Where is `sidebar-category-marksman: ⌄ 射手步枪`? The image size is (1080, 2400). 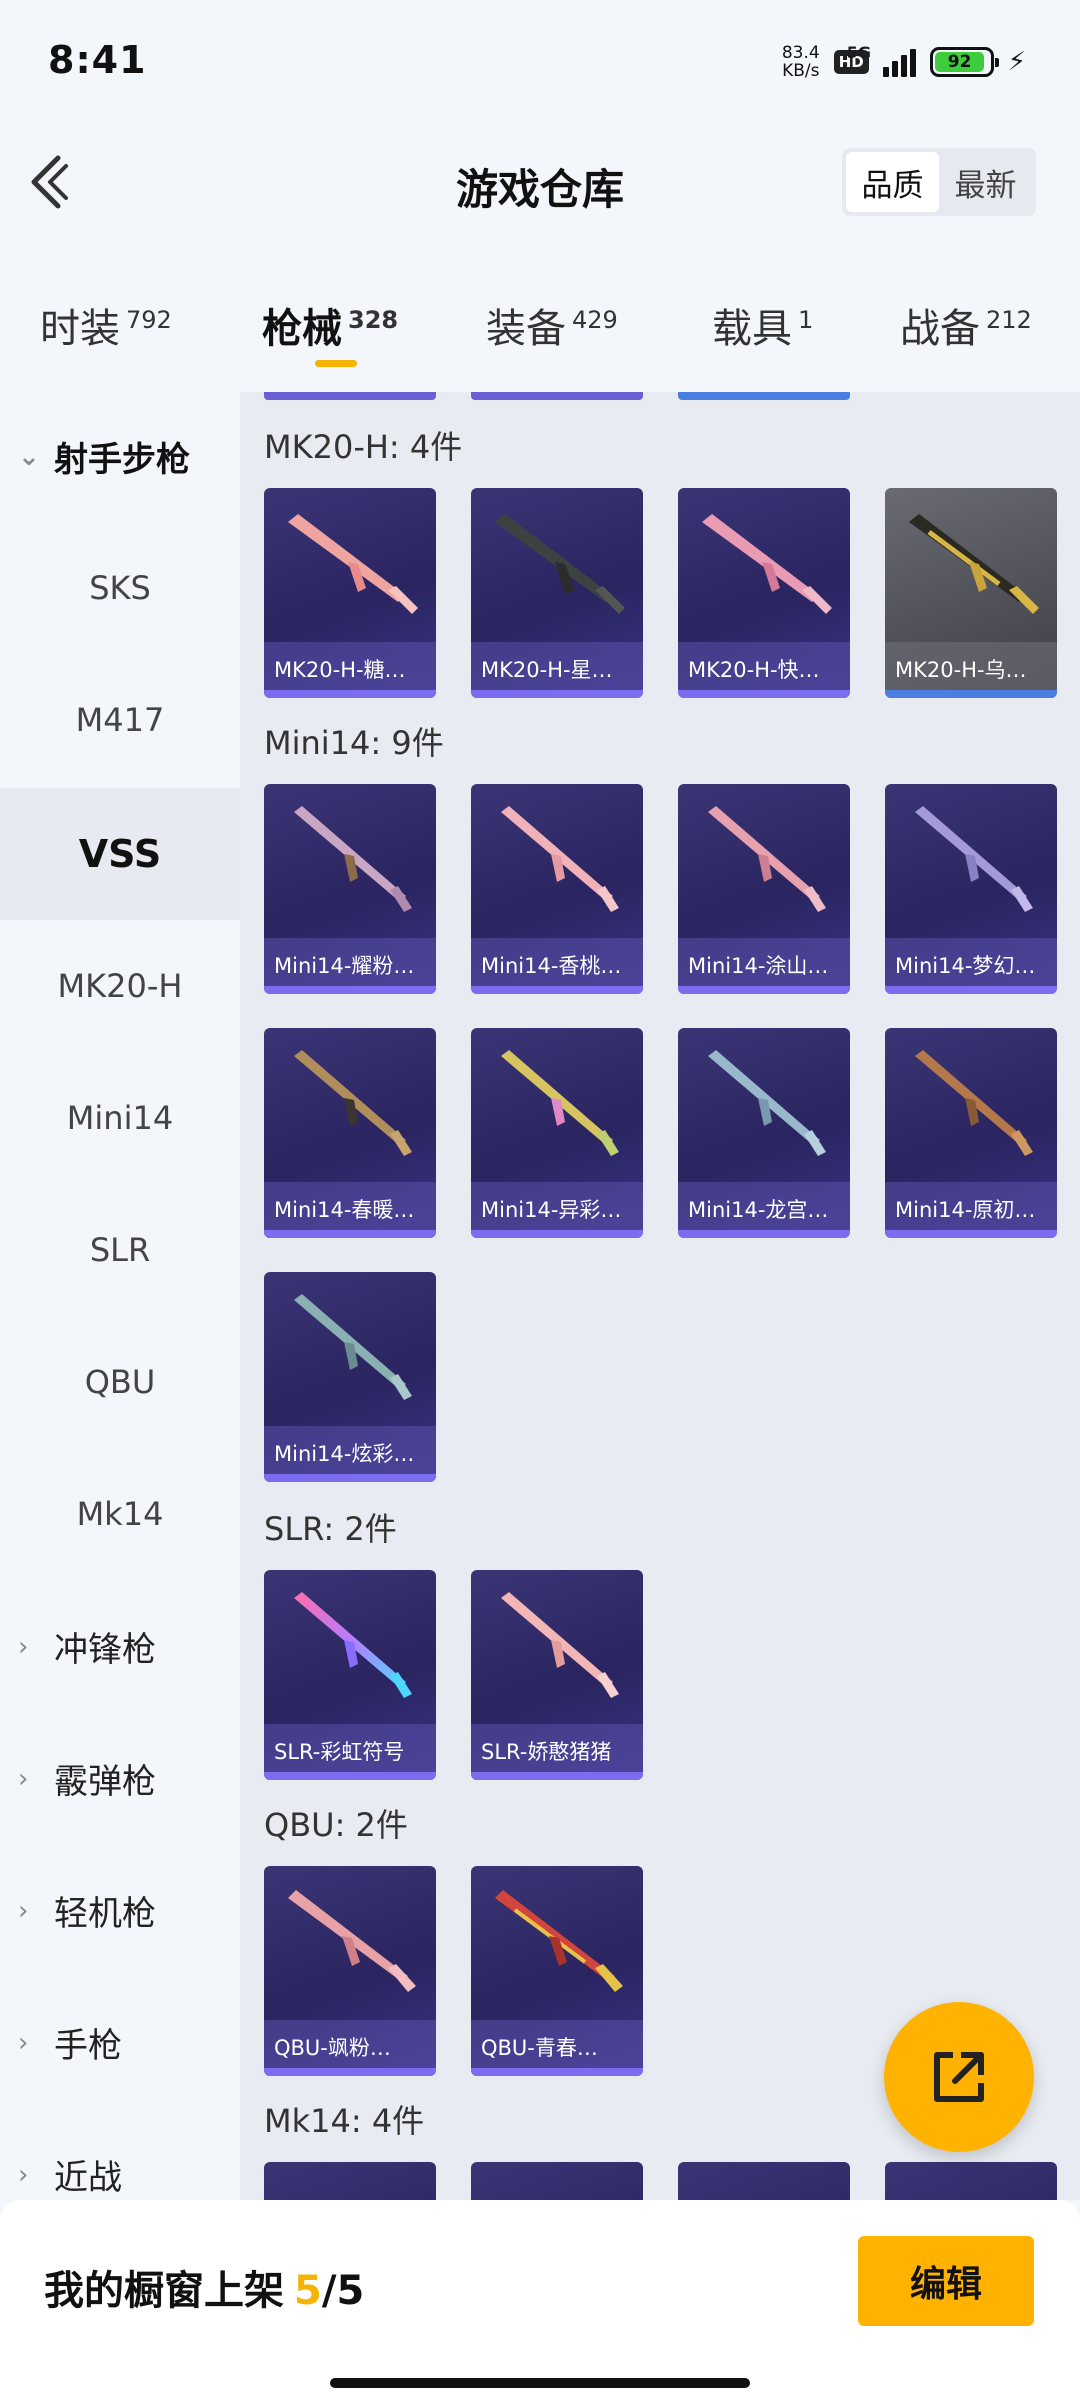 sidebar-category-marksman: ⌄ 射手步枪 is located at coordinates (104, 456).